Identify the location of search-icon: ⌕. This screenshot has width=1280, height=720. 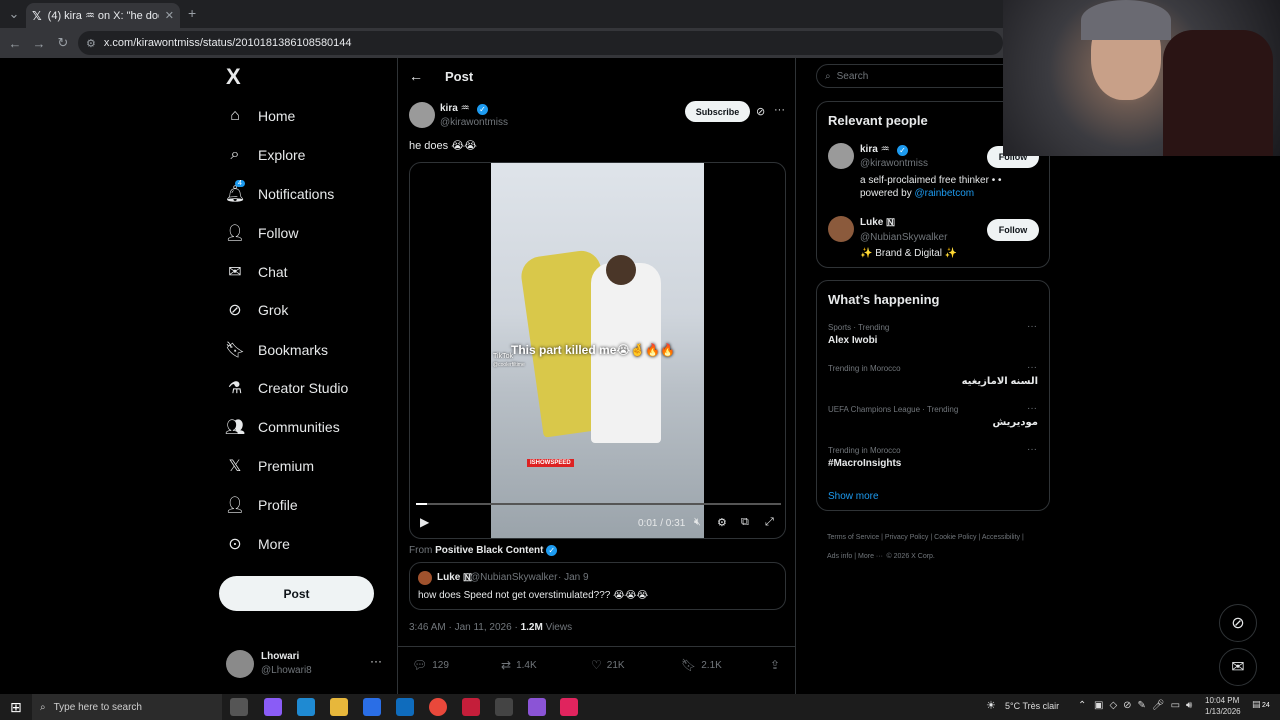
(43, 707).